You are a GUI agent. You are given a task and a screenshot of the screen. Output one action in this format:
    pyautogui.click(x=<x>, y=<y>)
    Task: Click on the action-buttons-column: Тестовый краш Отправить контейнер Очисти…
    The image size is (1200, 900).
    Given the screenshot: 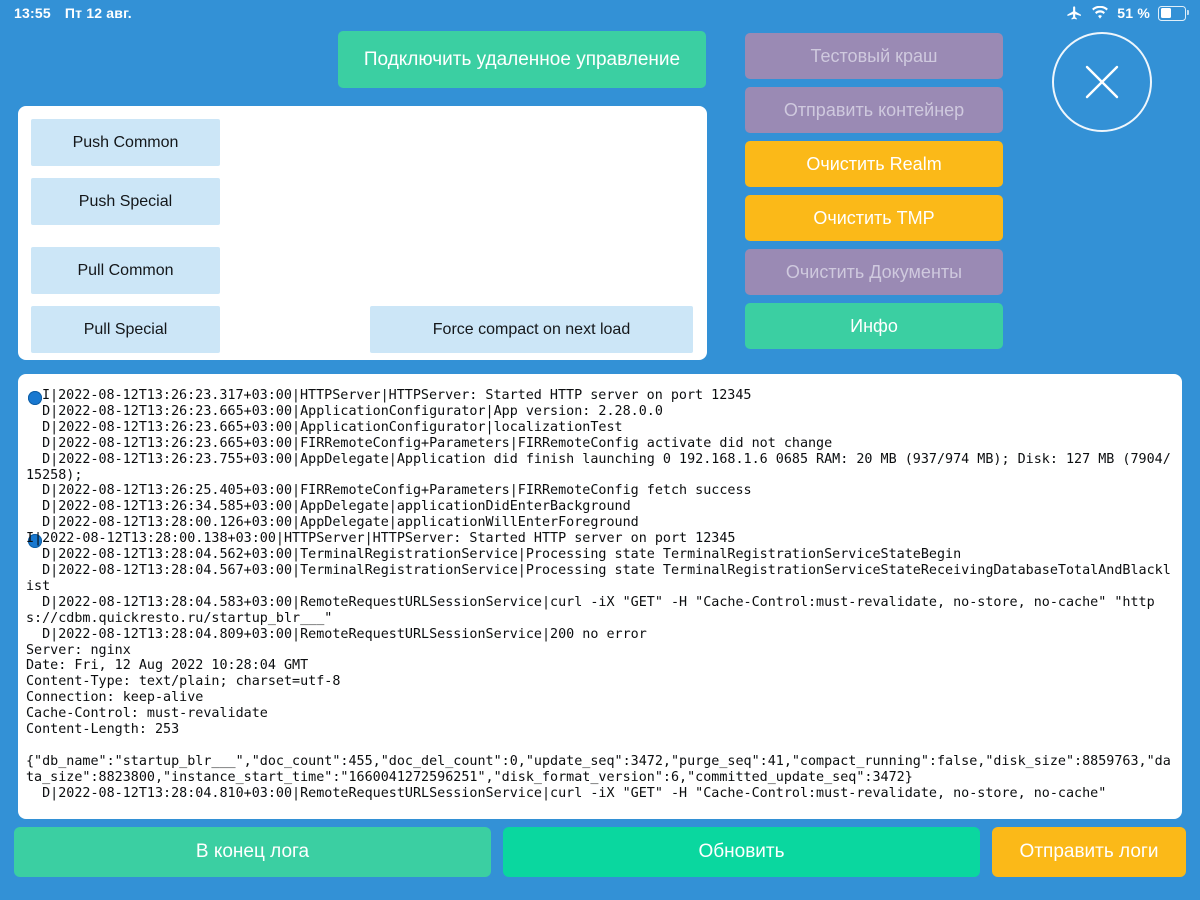 What is the action you would take?
    pyautogui.click(x=874, y=191)
    